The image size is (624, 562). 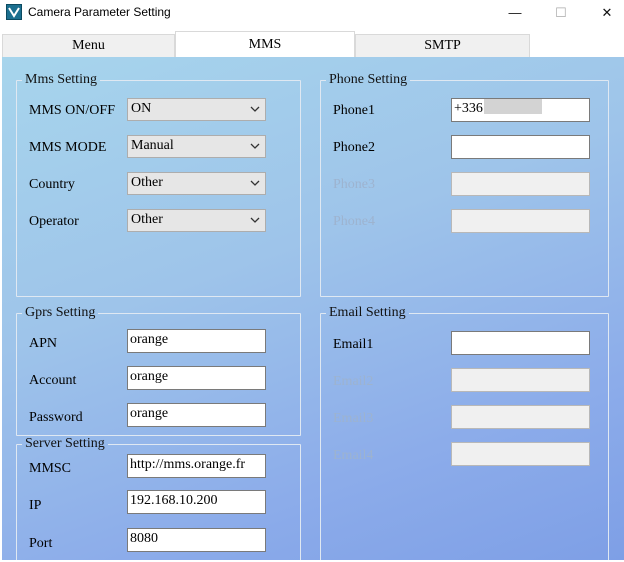 What do you see at coordinates (52, 184) in the screenshot?
I see `country-label: Country` at bounding box center [52, 184].